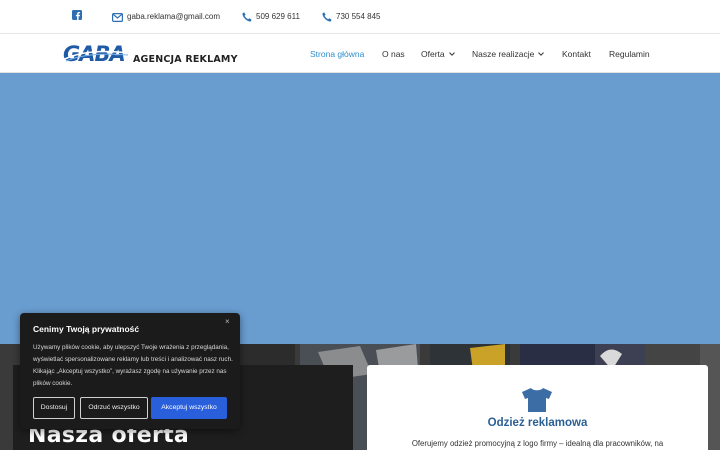  Describe the element at coordinates (174, 16) in the screenshot. I see `email-text: gaba.reklama@gmail.com` at that location.